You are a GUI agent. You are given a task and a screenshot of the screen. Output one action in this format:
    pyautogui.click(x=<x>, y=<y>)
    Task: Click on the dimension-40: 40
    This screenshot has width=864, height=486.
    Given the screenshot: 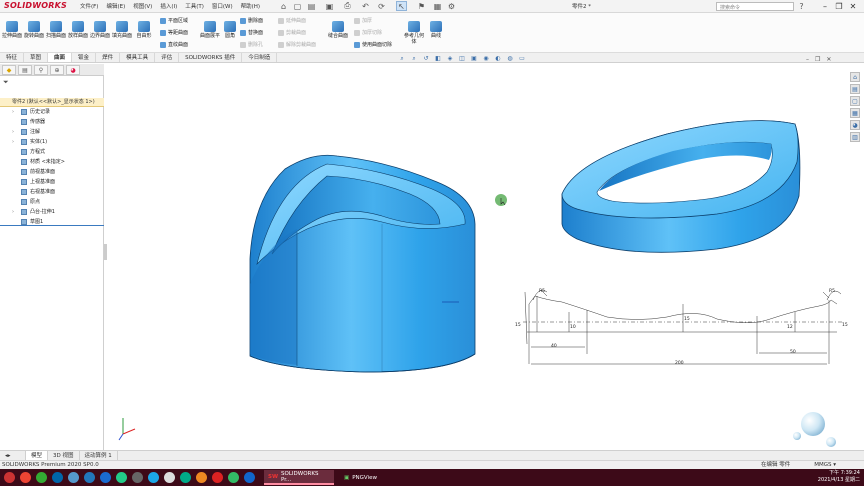 What is the action you would take?
    pyautogui.click(x=554, y=346)
    